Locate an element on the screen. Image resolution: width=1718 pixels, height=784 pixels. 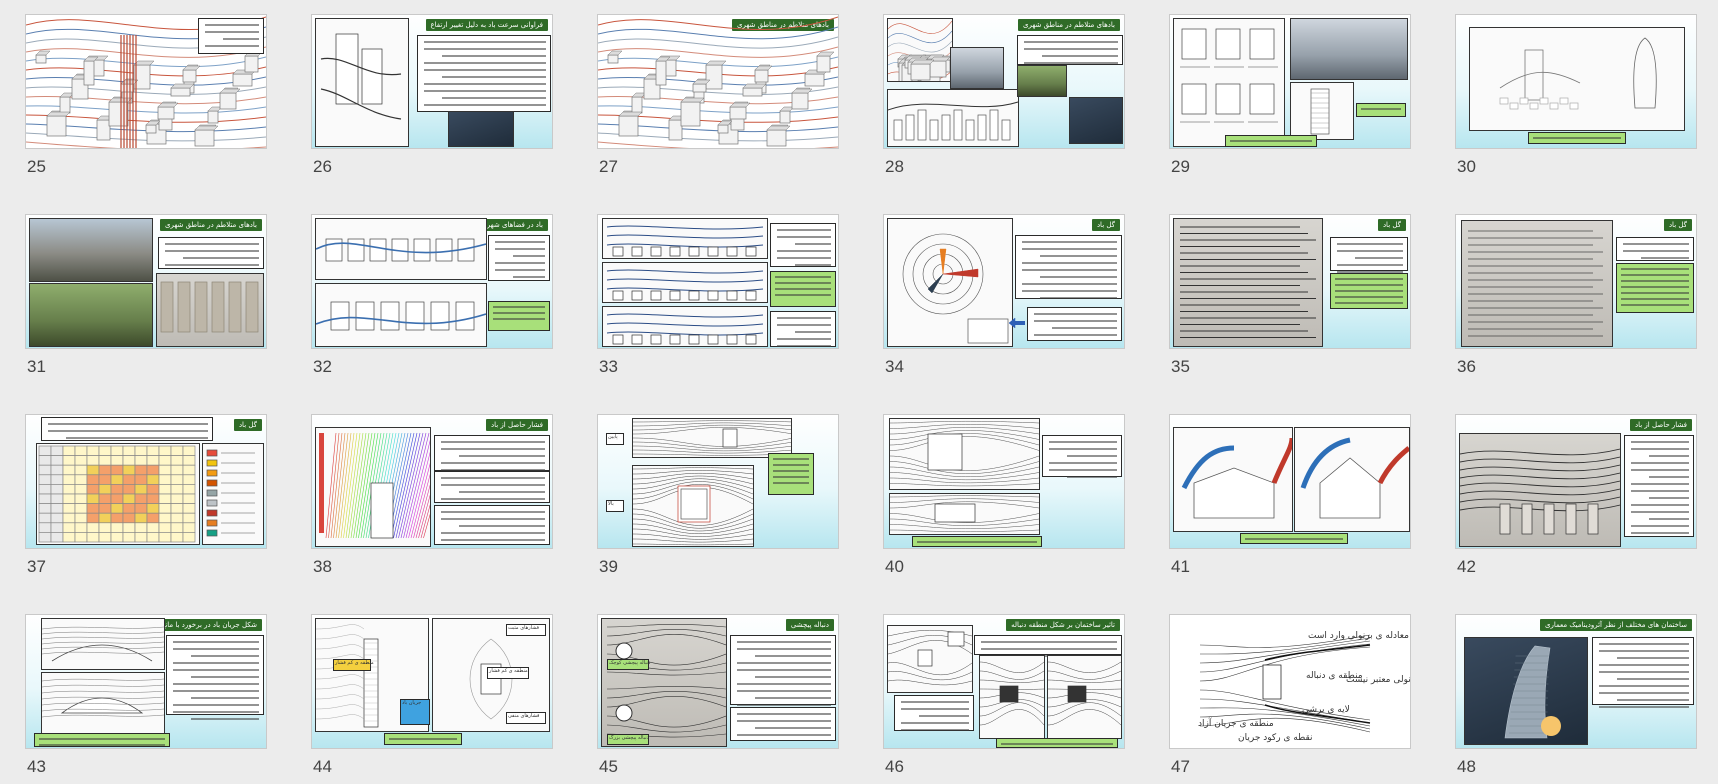
diagram-label: منطقه ی کم فشار is located at coordinates (508, 671).